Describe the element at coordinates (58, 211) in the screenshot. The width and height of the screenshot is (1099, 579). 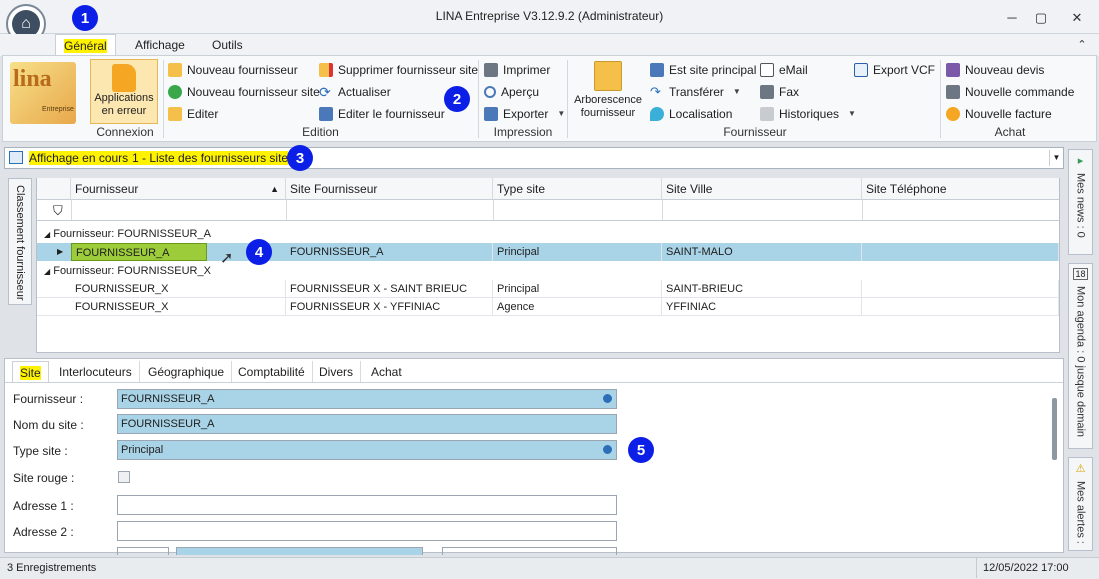
I see `filter-icon: ⛉` at that location.